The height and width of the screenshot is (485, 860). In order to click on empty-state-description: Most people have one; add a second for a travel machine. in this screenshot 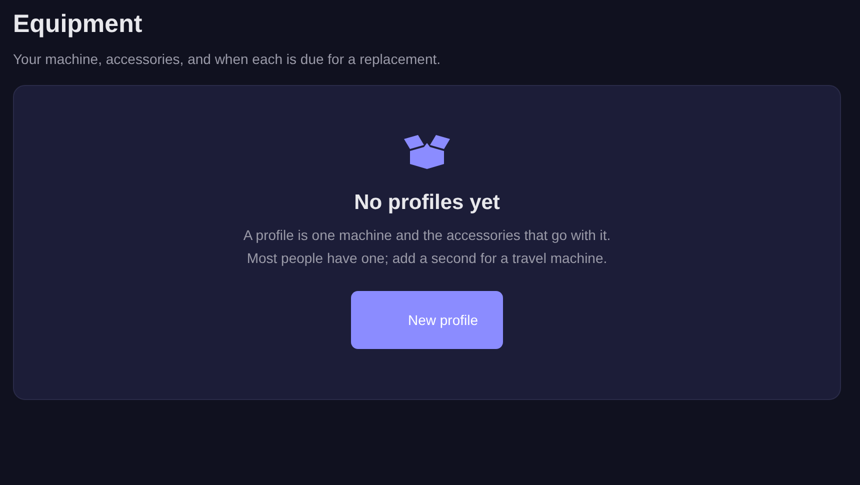, I will do `click(427, 258)`.